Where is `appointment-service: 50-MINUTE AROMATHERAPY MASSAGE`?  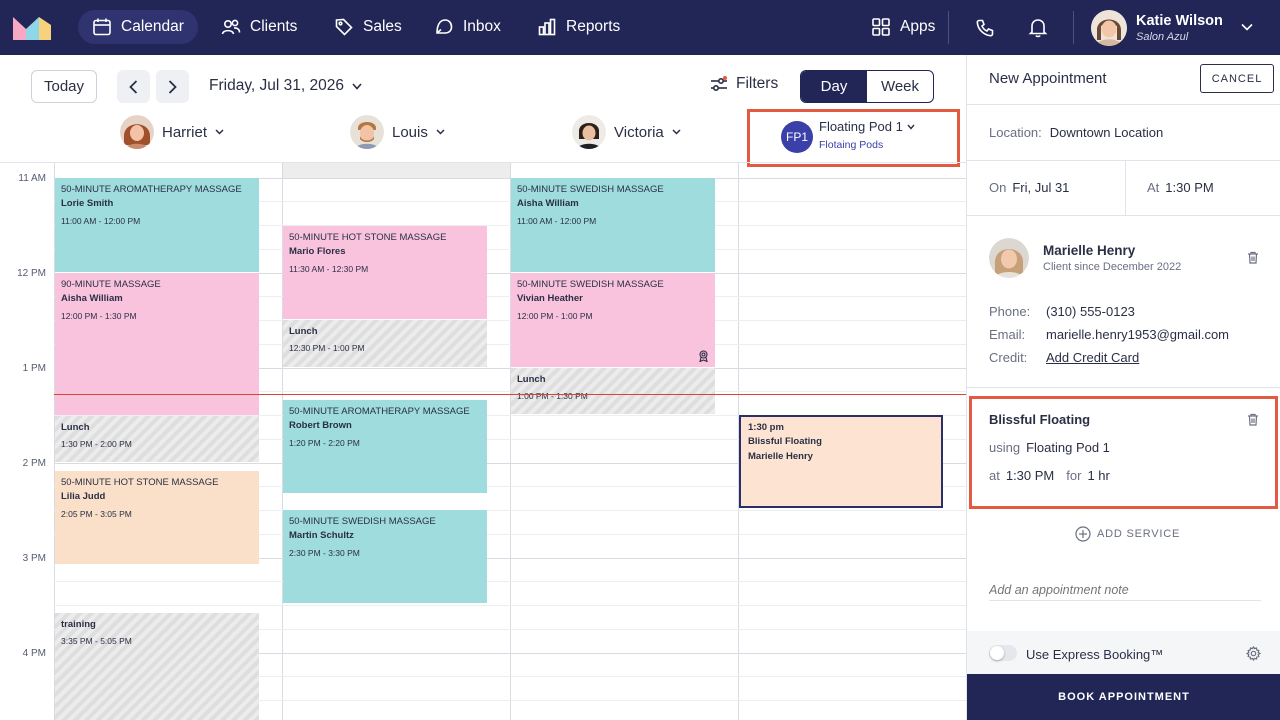
appointment-service: 50-MINUTE AROMATHERAPY MASSAGE is located at coordinates (151, 189).